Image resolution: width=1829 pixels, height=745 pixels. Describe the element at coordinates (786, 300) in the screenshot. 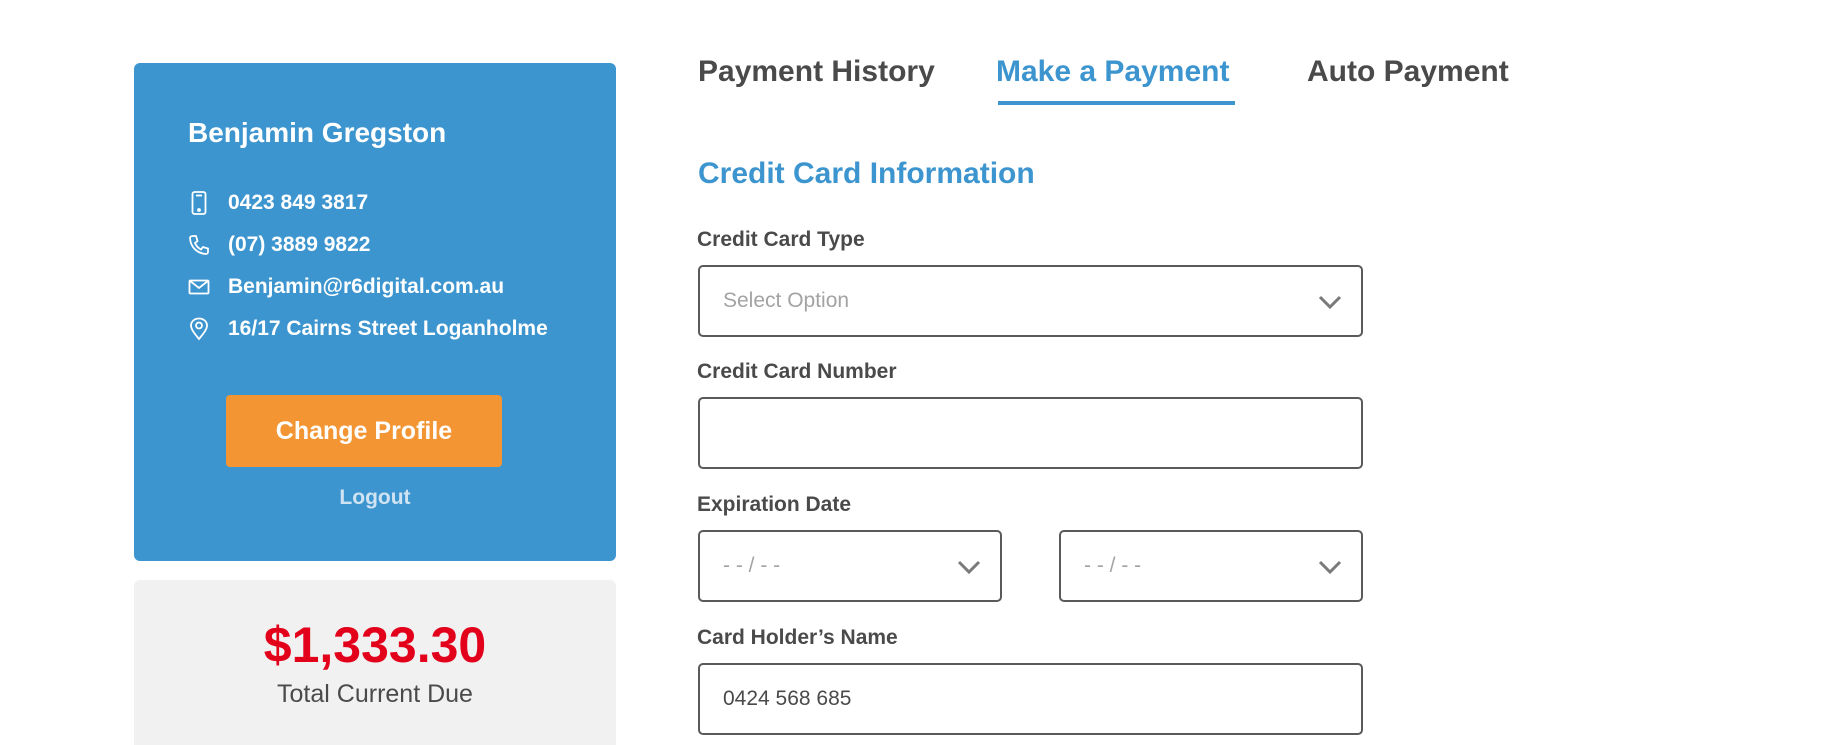

I see `card-type-placeholder: Select Option` at that location.